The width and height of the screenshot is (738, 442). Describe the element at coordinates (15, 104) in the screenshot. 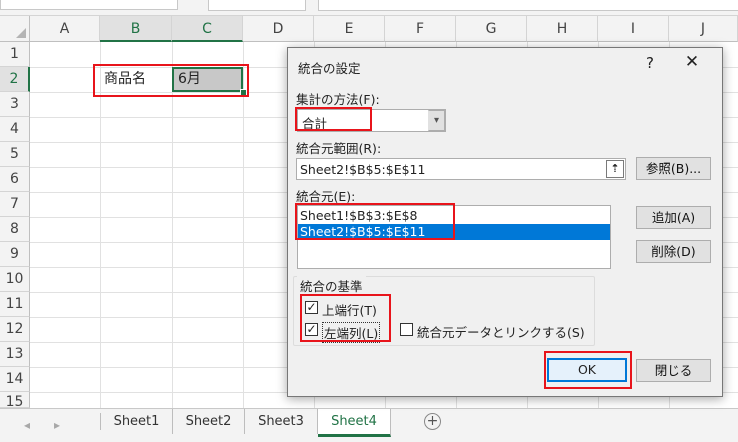

I see `row-header-3: 3` at that location.